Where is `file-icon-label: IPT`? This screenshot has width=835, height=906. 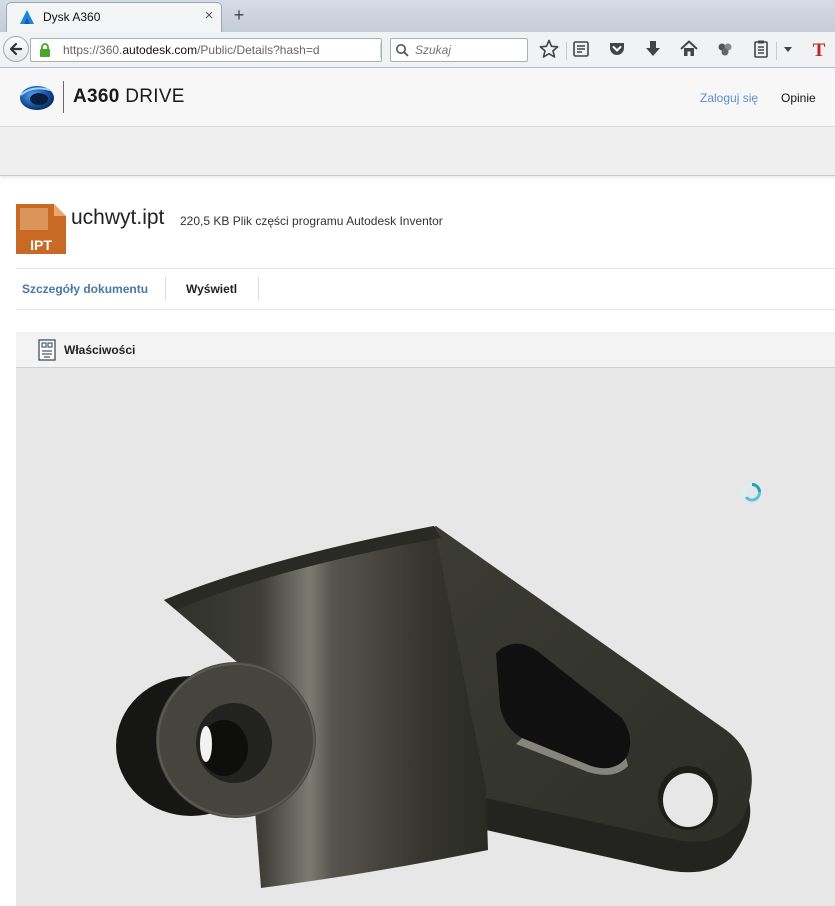 file-icon-label: IPT is located at coordinates (41, 245).